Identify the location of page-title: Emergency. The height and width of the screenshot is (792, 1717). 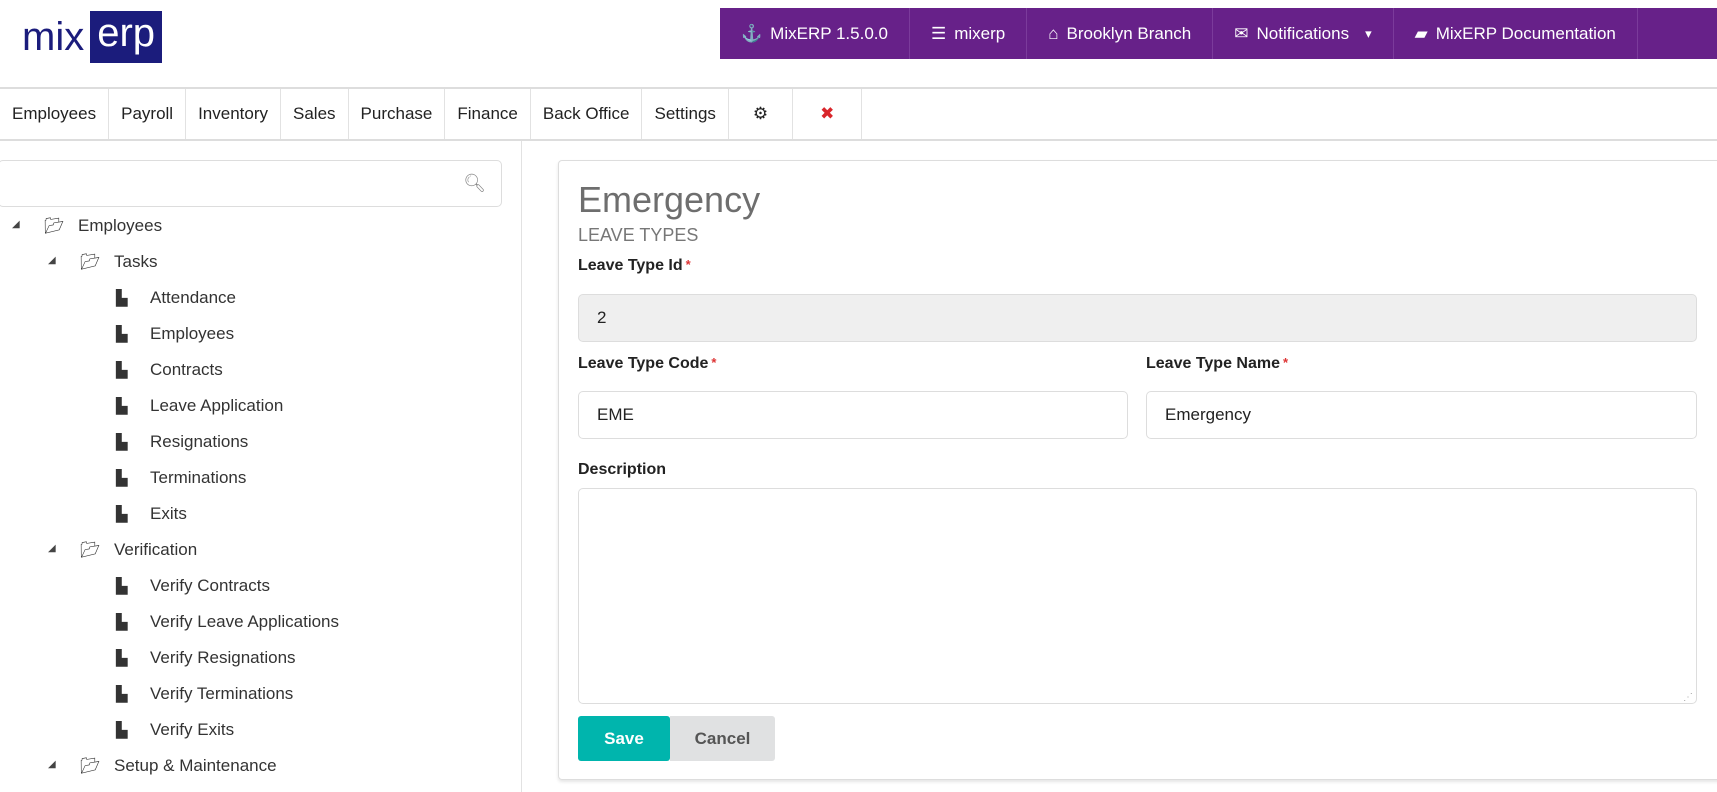
(669, 199).